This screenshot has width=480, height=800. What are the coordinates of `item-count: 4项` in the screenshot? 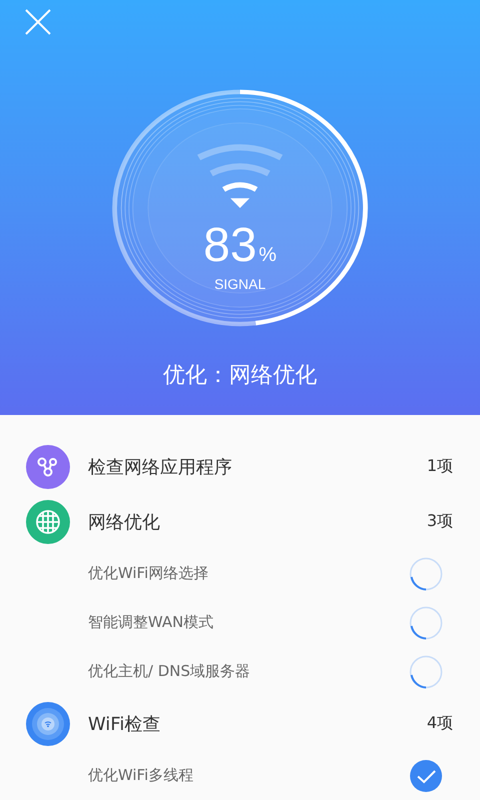 It's located at (439, 723).